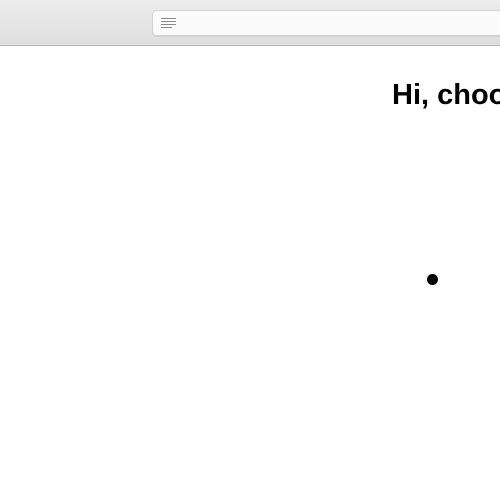 The height and width of the screenshot is (500, 500). Describe the element at coordinates (446, 95) in the screenshot. I see `page-greeting: Hi, choo` at that location.